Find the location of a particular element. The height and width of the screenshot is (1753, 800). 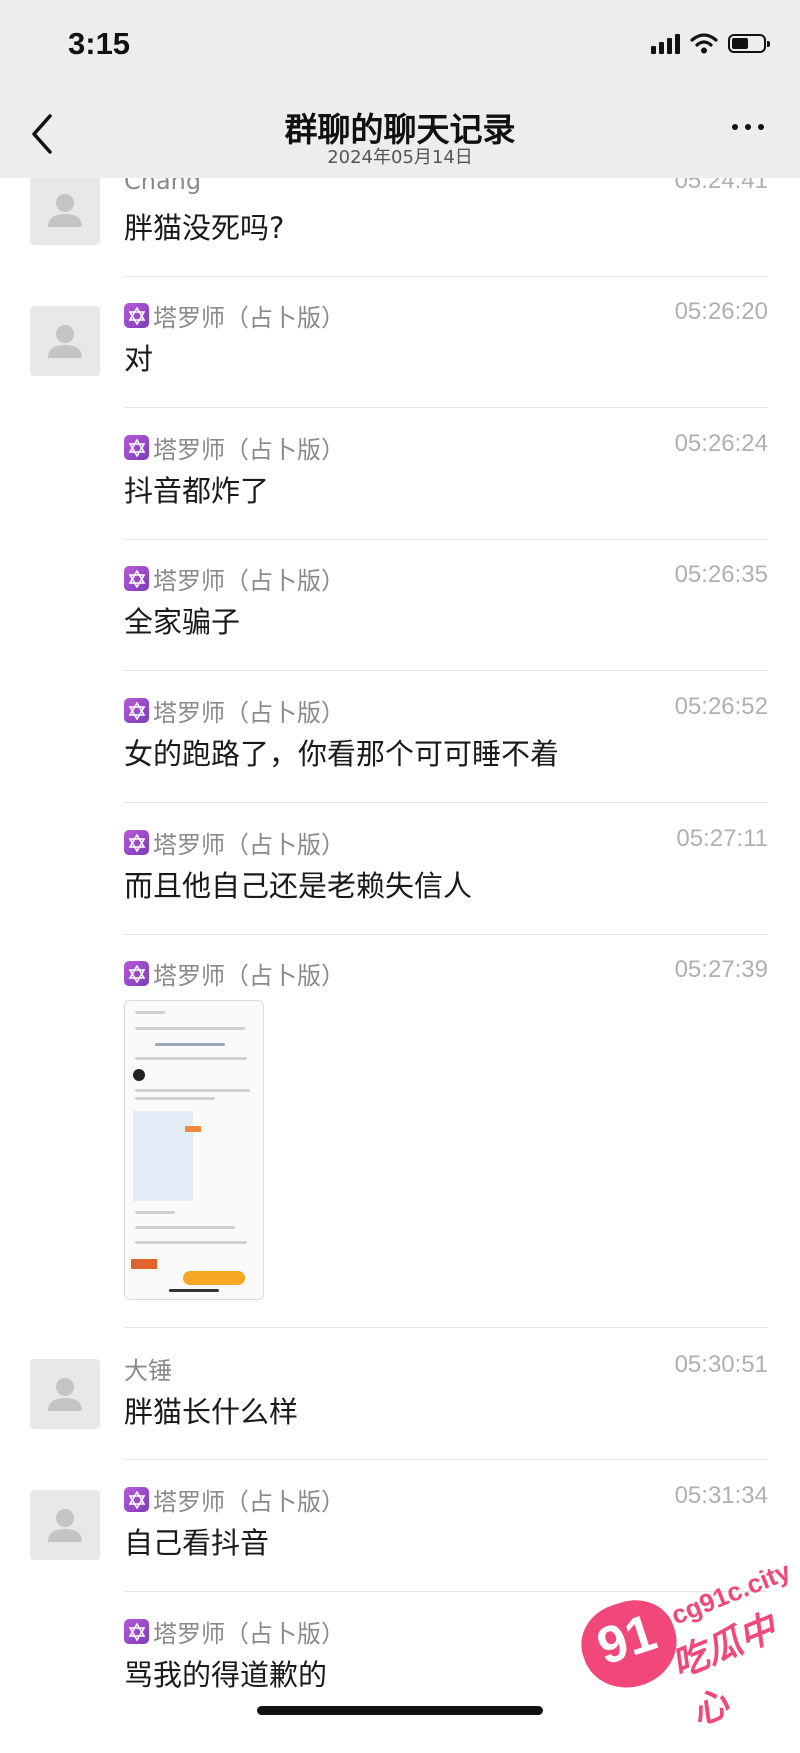

message-time: 05:26:52 is located at coordinates (721, 706).